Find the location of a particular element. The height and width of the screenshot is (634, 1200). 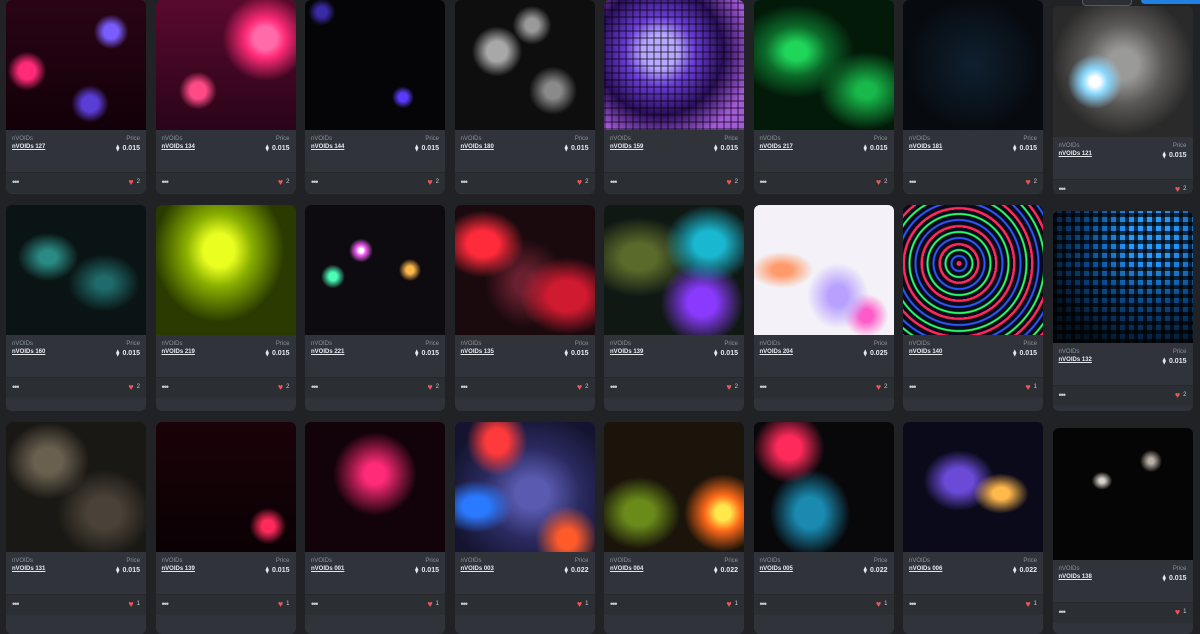

nft-card: nVOIDs Price nVOIDs 005 ⧫ 0.022 ••• ♥ 1 is located at coordinates (823, 528).